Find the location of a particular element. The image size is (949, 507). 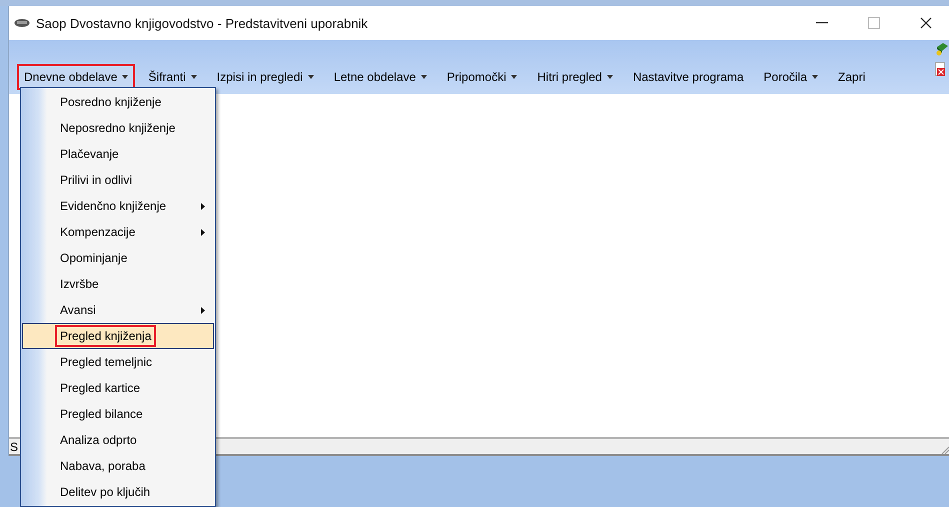

close-icon is located at coordinates (926, 23).